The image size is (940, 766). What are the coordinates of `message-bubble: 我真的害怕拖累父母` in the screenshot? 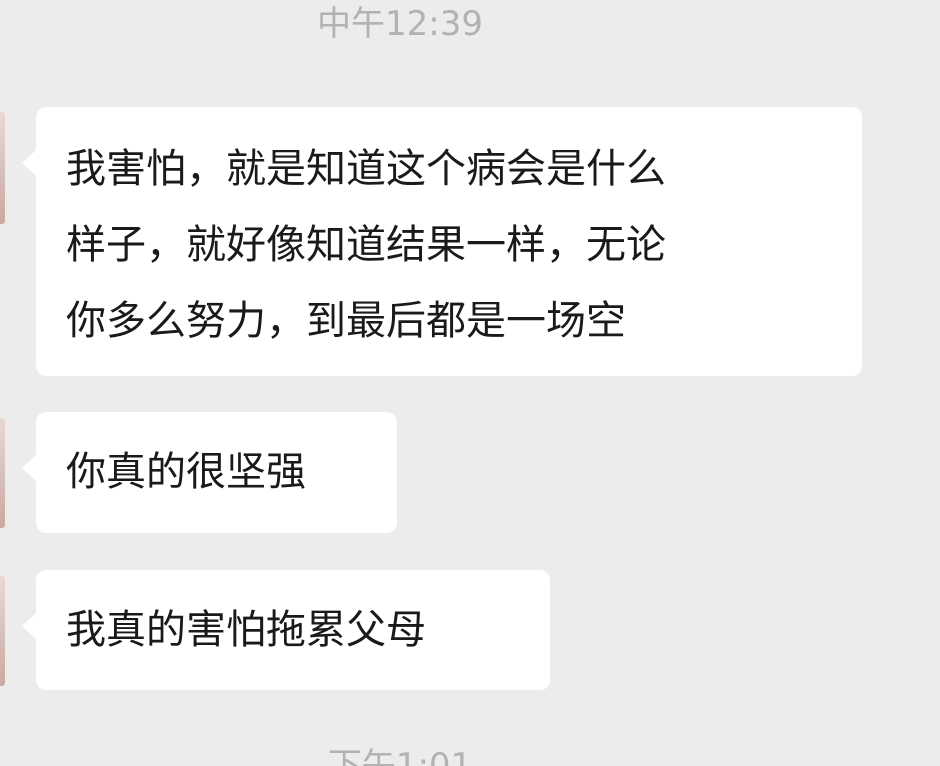 It's located at (286, 630).